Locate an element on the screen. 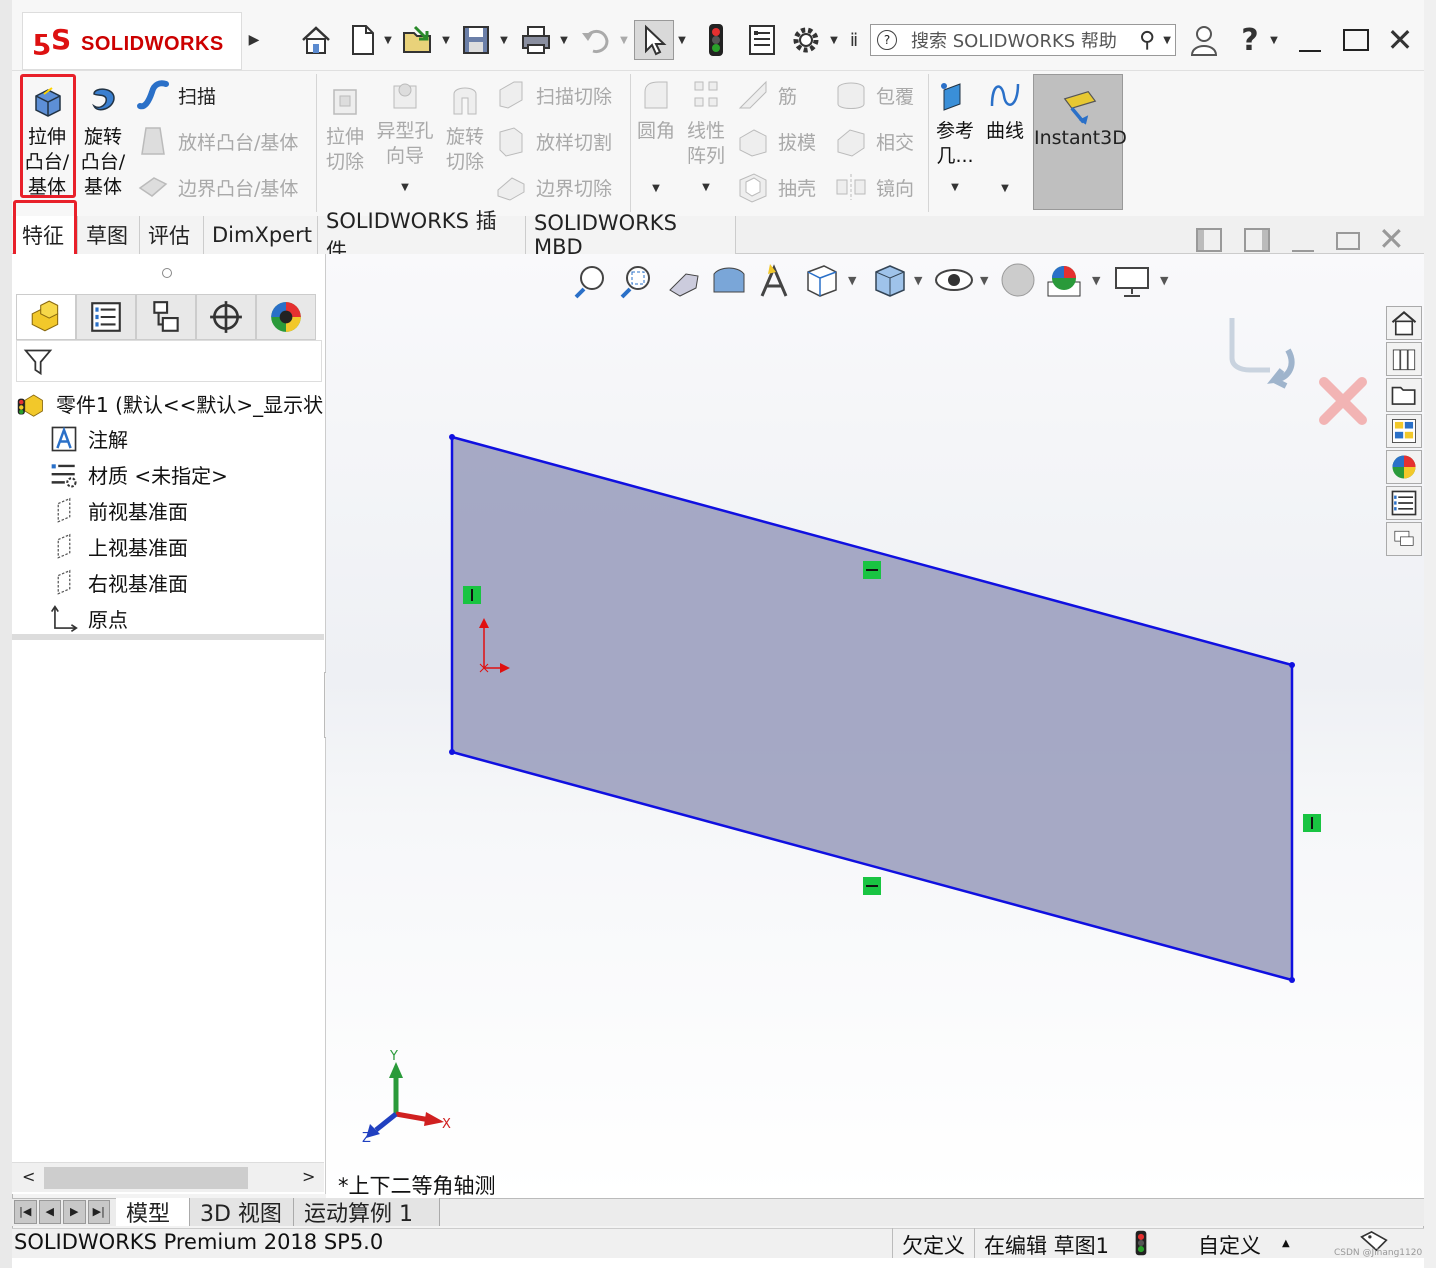  property-manager-tab is located at coordinates (106, 317).